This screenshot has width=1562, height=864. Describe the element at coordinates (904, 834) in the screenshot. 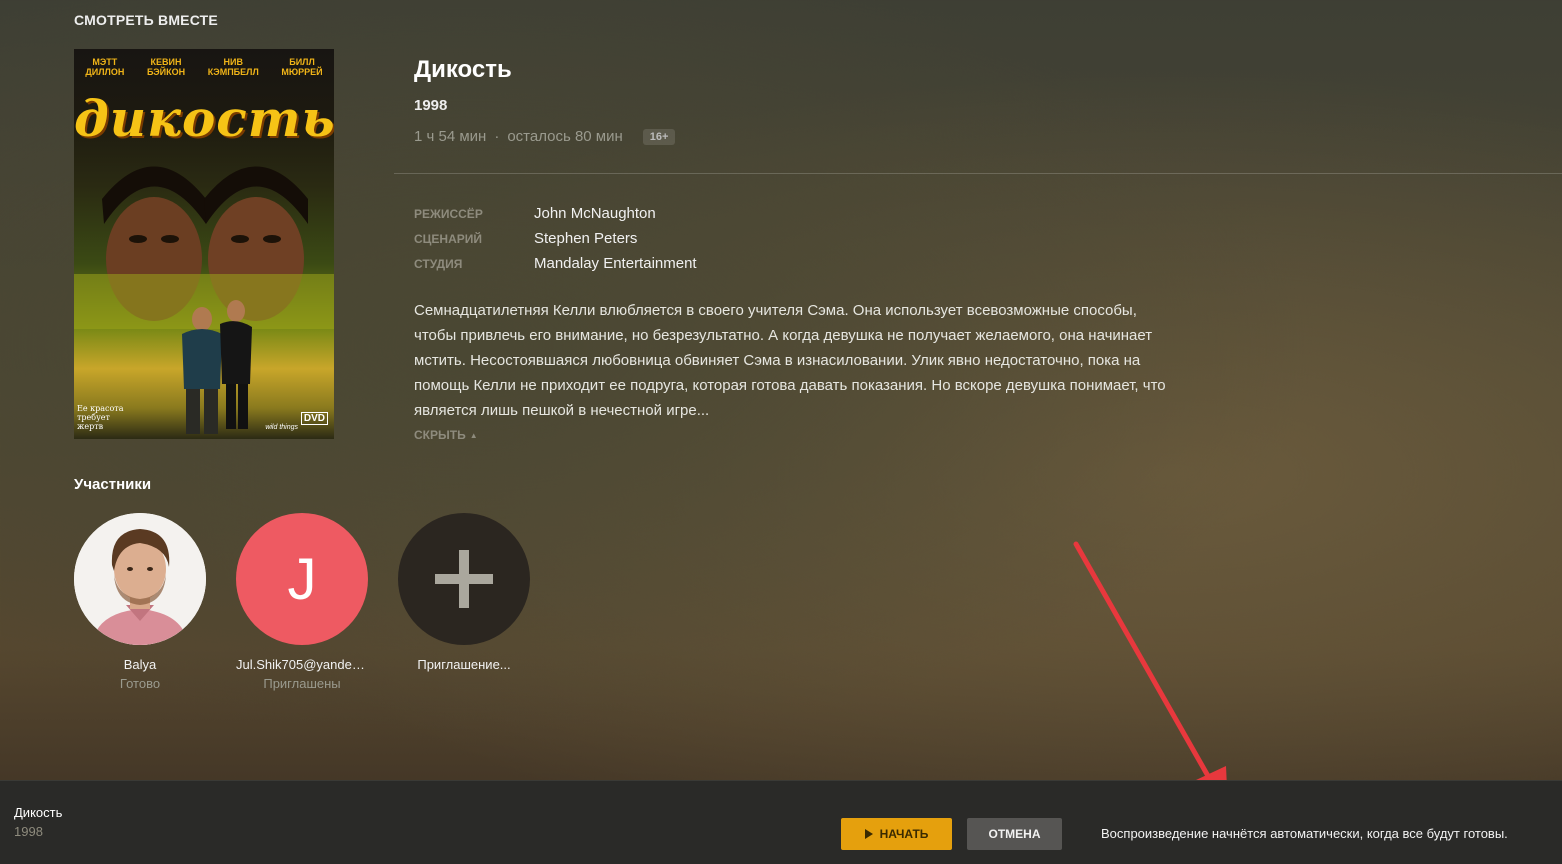

I see `start-label: НАЧАТЬ` at that location.